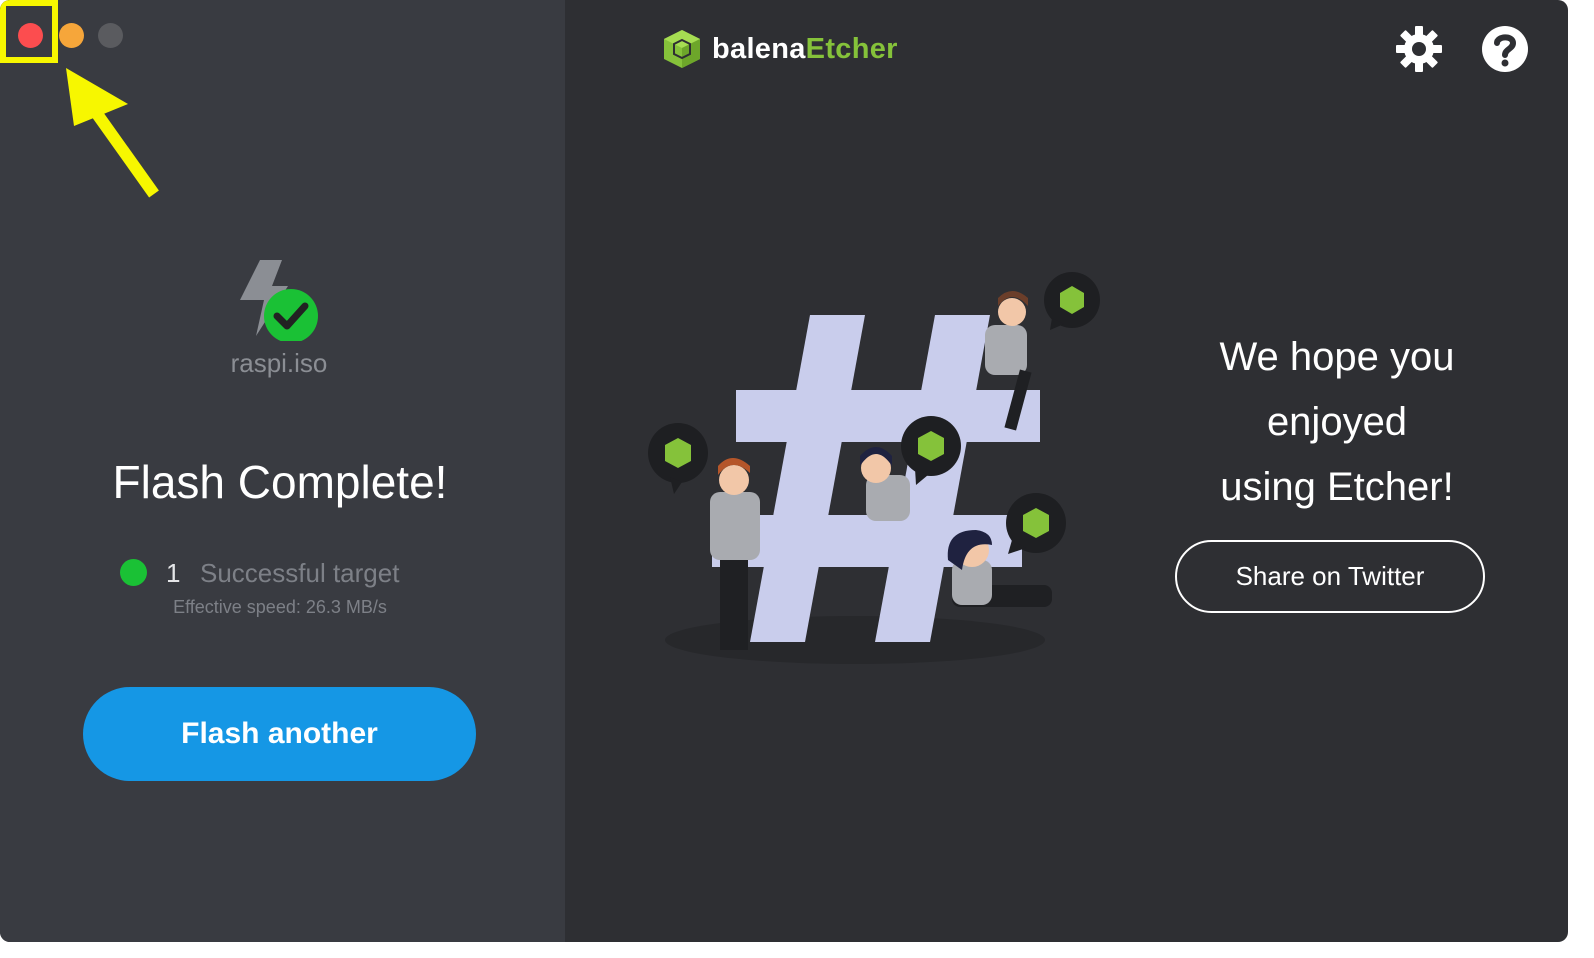  What do you see at coordinates (280, 482) in the screenshot?
I see `flash-status-title: Flash Complete!` at bounding box center [280, 482].